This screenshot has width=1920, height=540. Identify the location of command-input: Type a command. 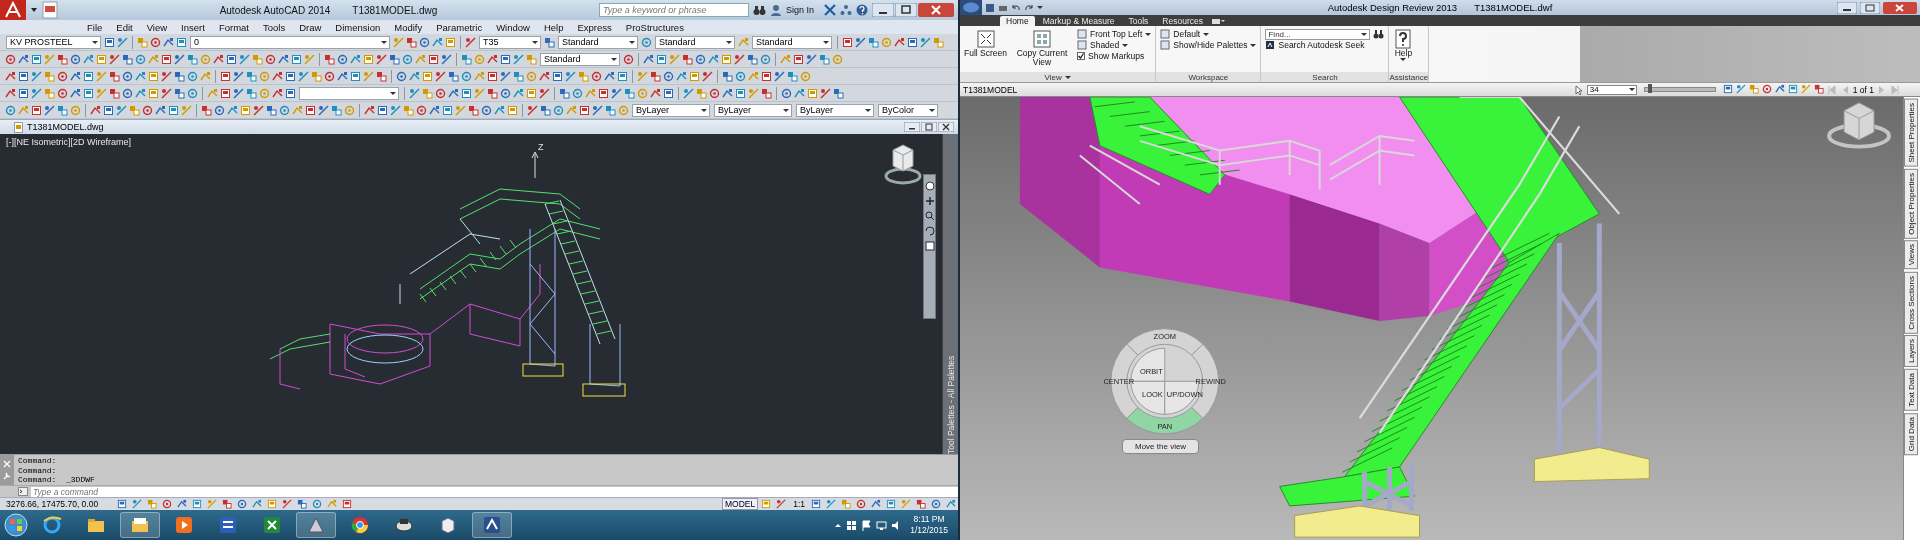
(494, 491).